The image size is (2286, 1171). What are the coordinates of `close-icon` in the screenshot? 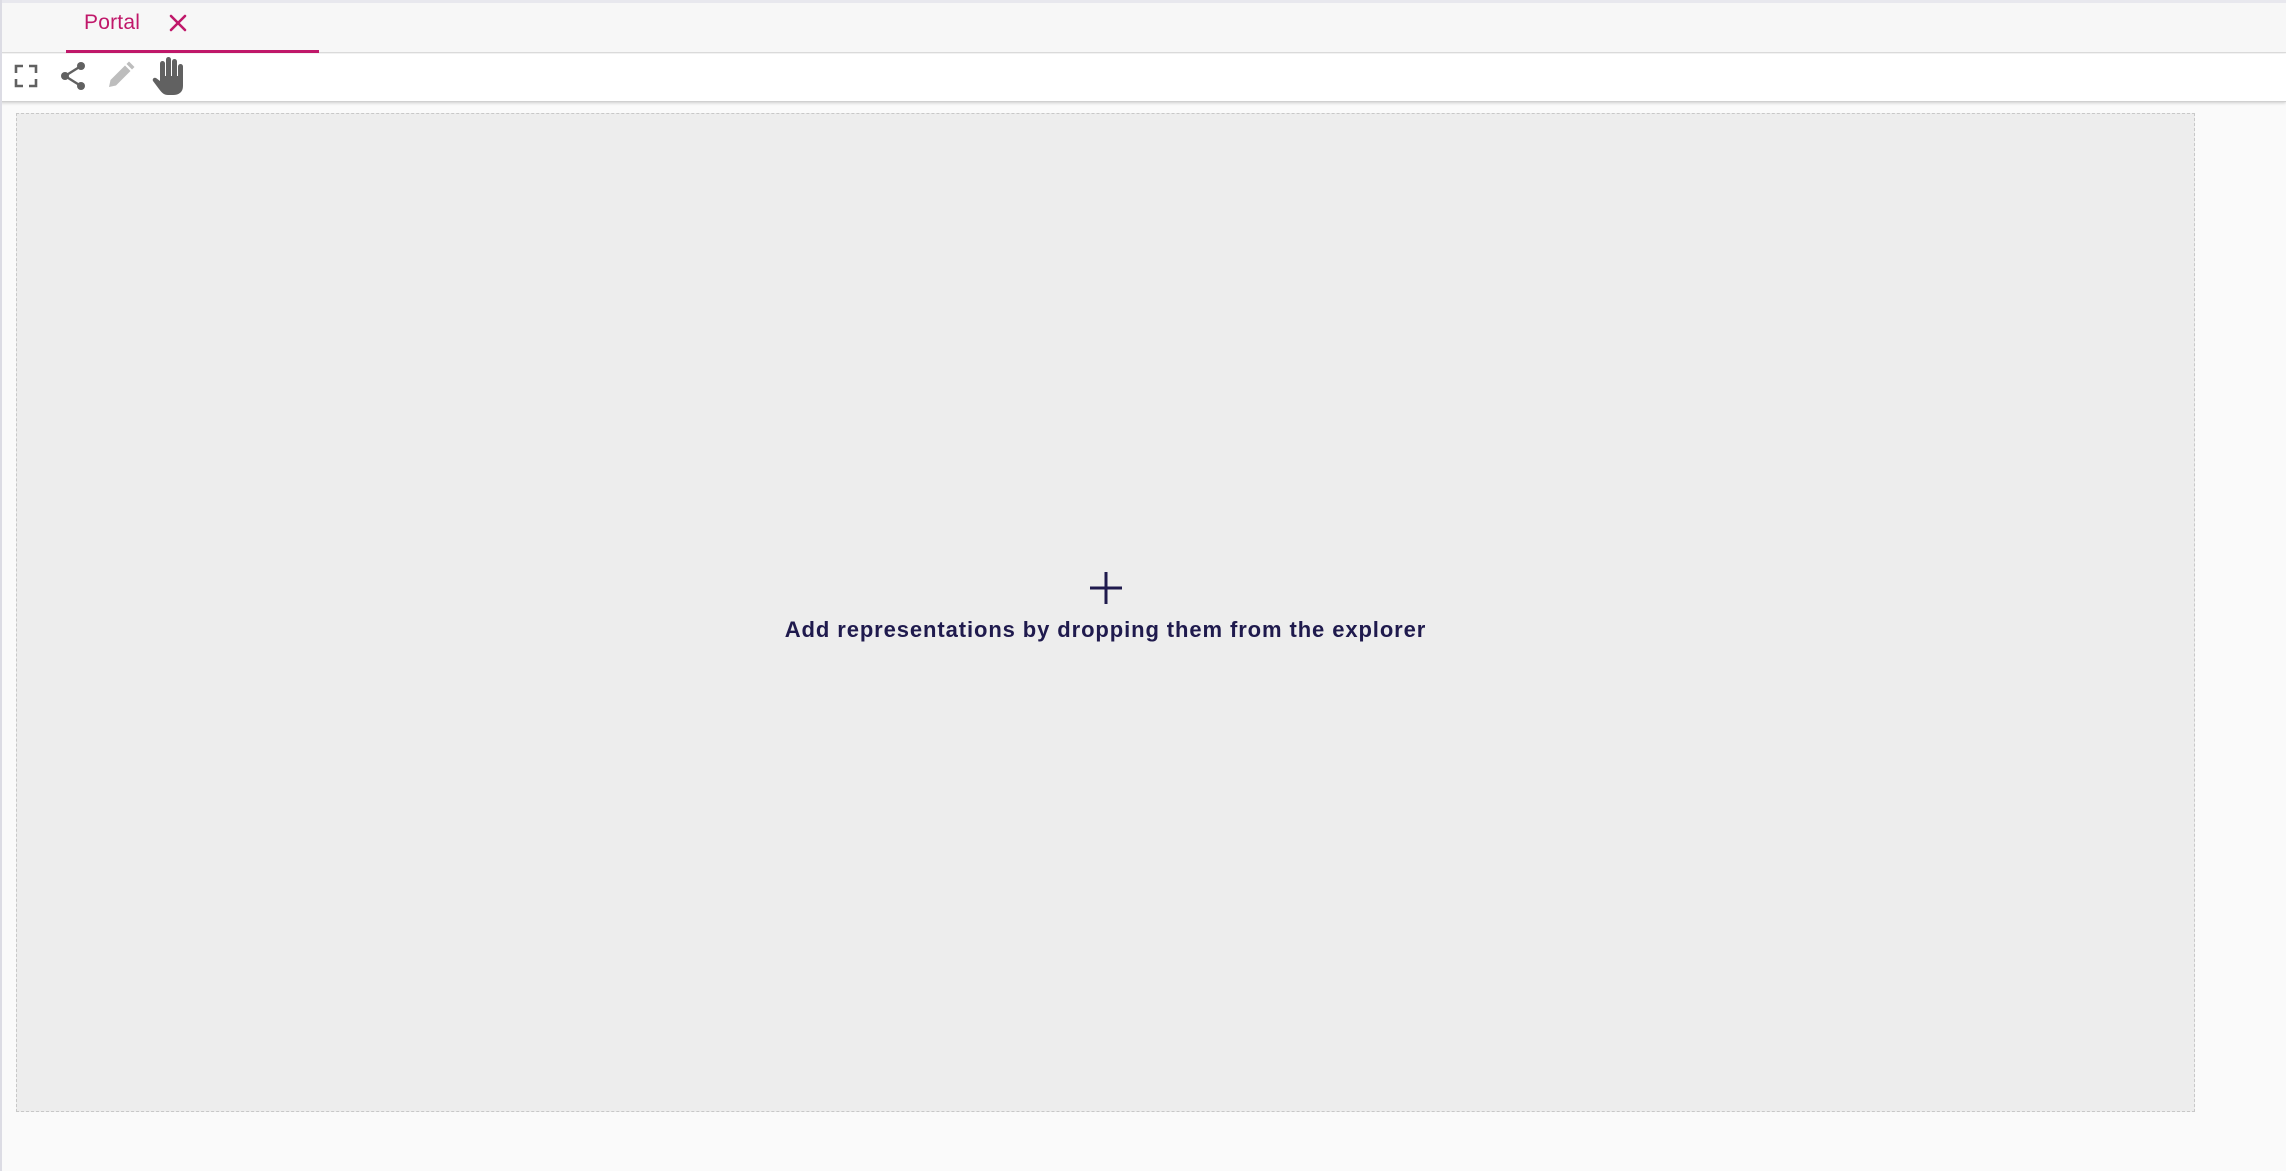 It's located at (178, 23).